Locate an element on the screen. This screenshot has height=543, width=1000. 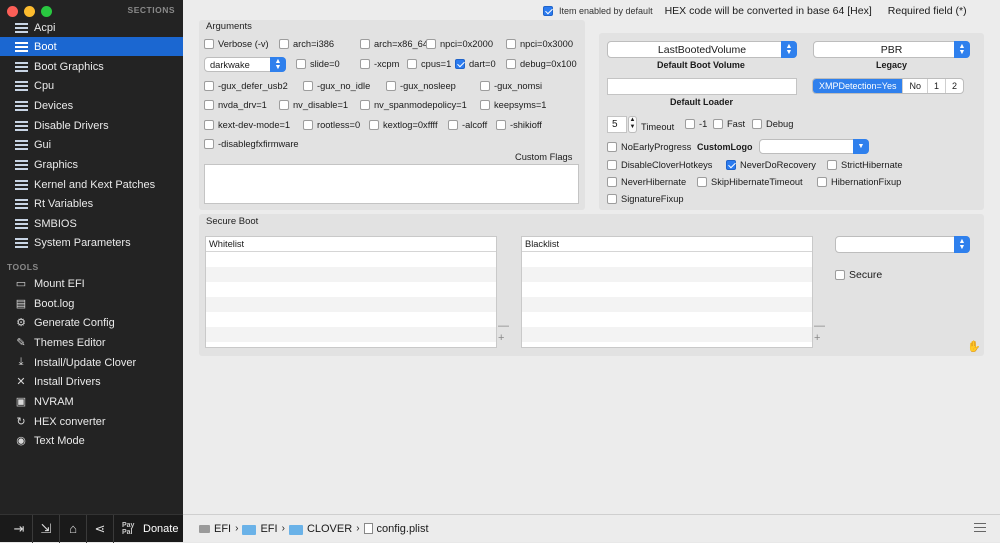
arg-arch-i386: arch=i386 is located at coordinates (306, 44).